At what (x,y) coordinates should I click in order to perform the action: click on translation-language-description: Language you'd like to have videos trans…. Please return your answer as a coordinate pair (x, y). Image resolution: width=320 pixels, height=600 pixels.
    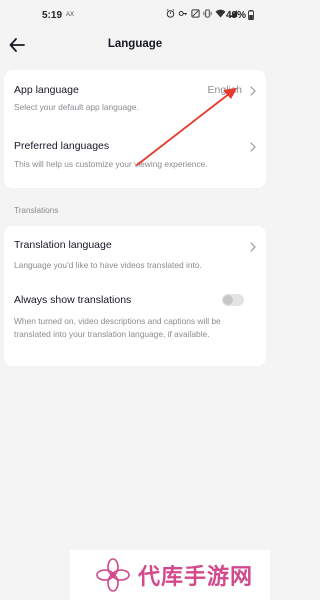
    Looking at the image, I should click on (108, 265).